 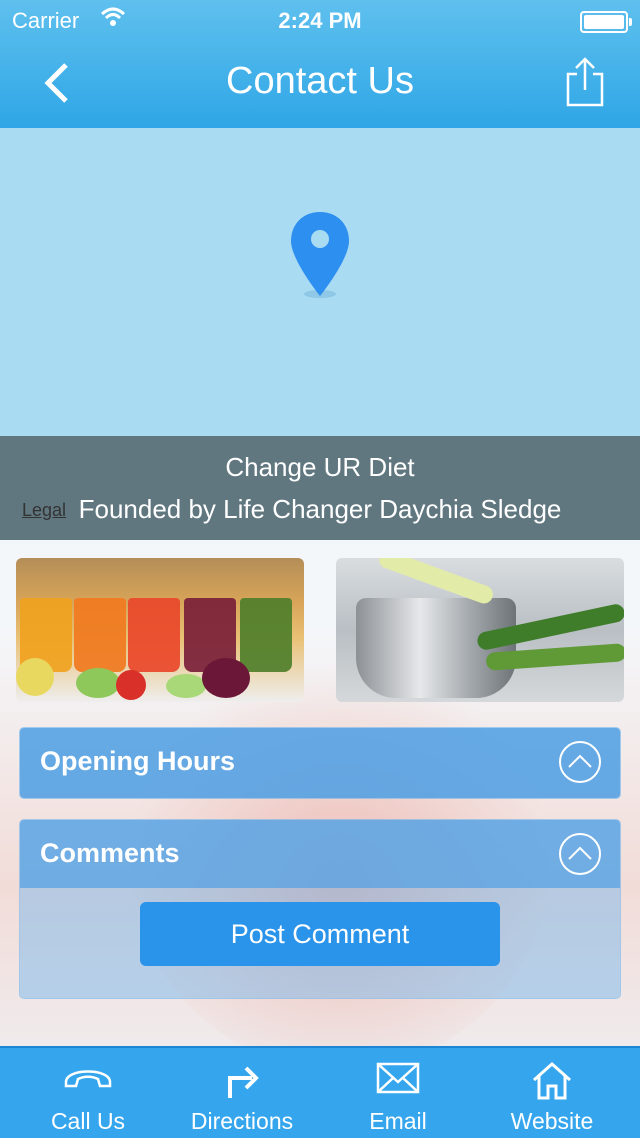 What do you see at coordinates (242, 1080) in the screenshot?
I see `turn-right-arrow-icon` at bounding box center [242, 1080].